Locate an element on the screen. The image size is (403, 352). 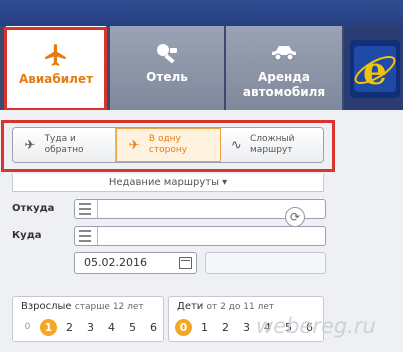
swap-icon: ⟳ is located at coordinates (295, 217).